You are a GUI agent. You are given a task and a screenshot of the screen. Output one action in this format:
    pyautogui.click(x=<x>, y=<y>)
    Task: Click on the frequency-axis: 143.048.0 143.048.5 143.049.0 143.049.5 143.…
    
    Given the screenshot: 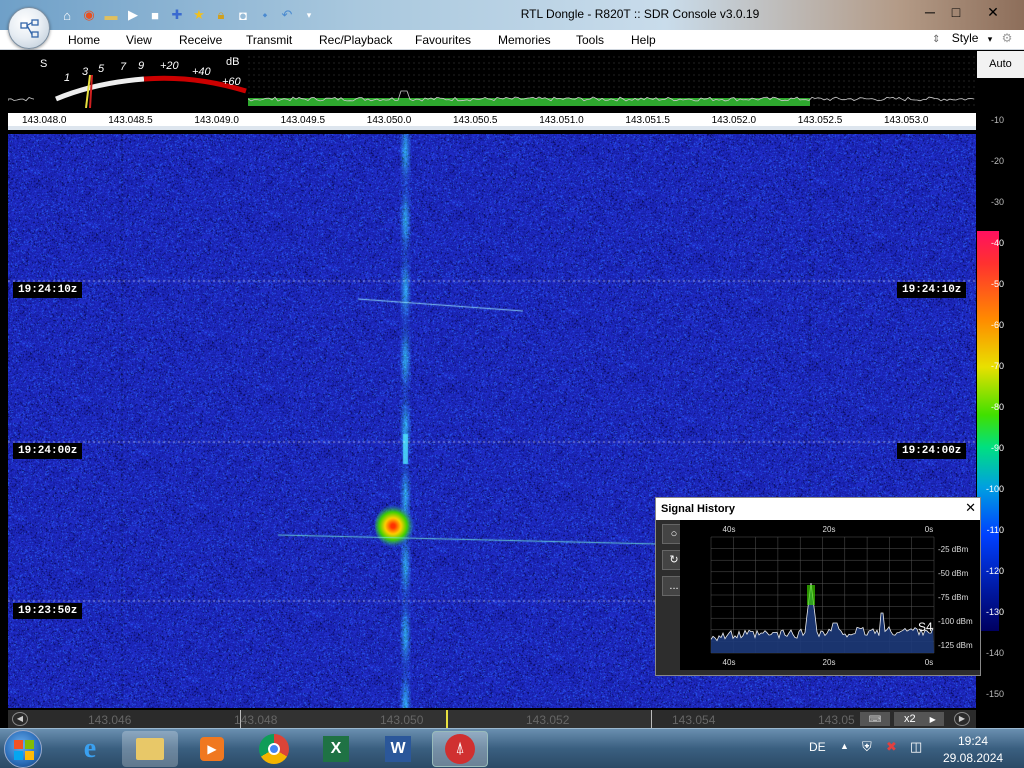 What is the action you would take?
    pyautogui.click(x=492, y=121)
    